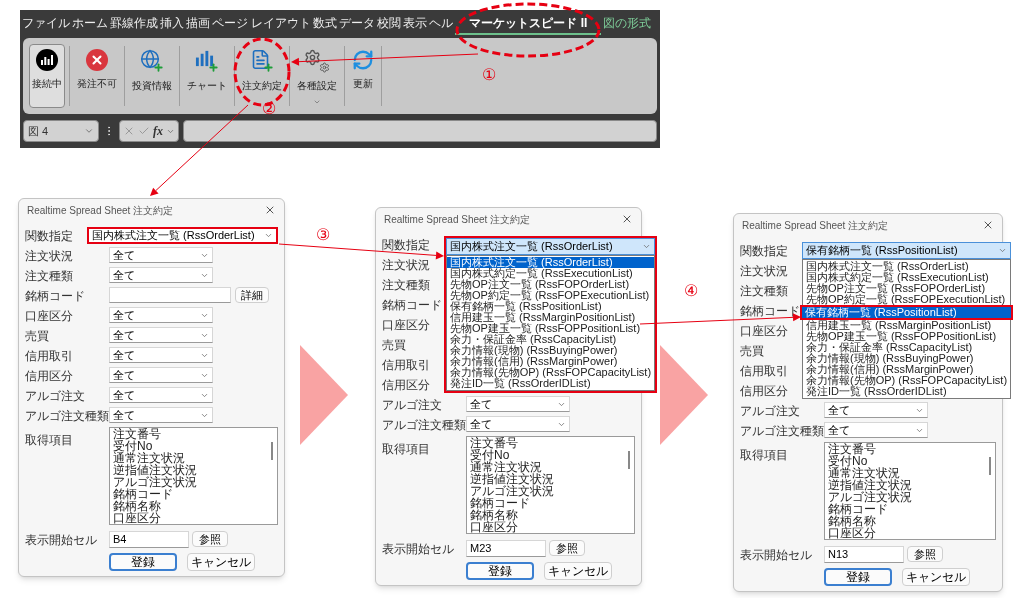 The height and width of the screenshot is (598, 1024). I want to click on detail-button: 詳細, so click(252, 295).